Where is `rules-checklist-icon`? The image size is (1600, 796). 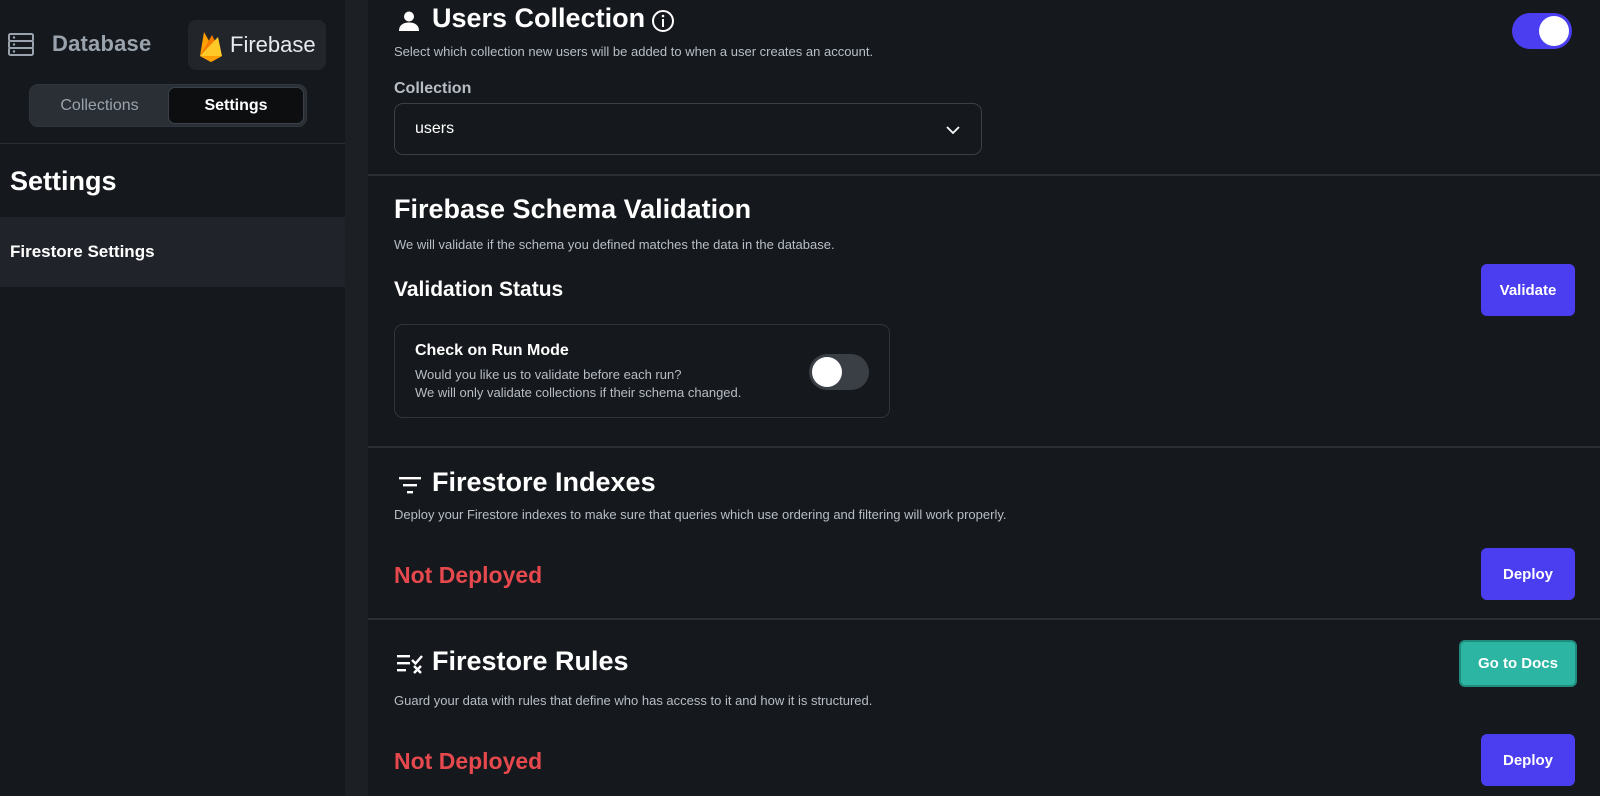
rules-checklist-icon is located at coordinates (410, 664).